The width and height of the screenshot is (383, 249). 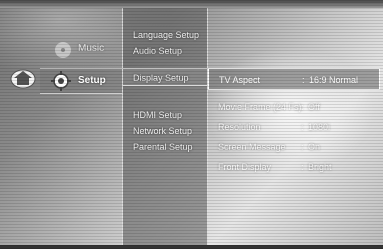 I want to click on submenu-item-audio-setup: Audio Setup, so click(x=165, y=51).